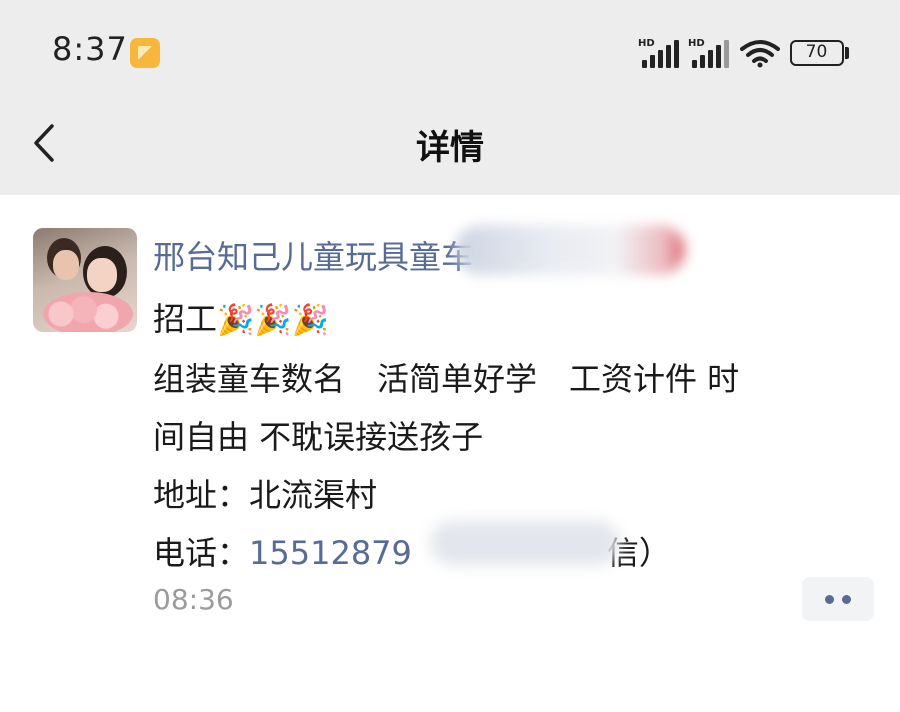  I want to click on status-bar: 8:37 HD HD 70, so click(450, 50).